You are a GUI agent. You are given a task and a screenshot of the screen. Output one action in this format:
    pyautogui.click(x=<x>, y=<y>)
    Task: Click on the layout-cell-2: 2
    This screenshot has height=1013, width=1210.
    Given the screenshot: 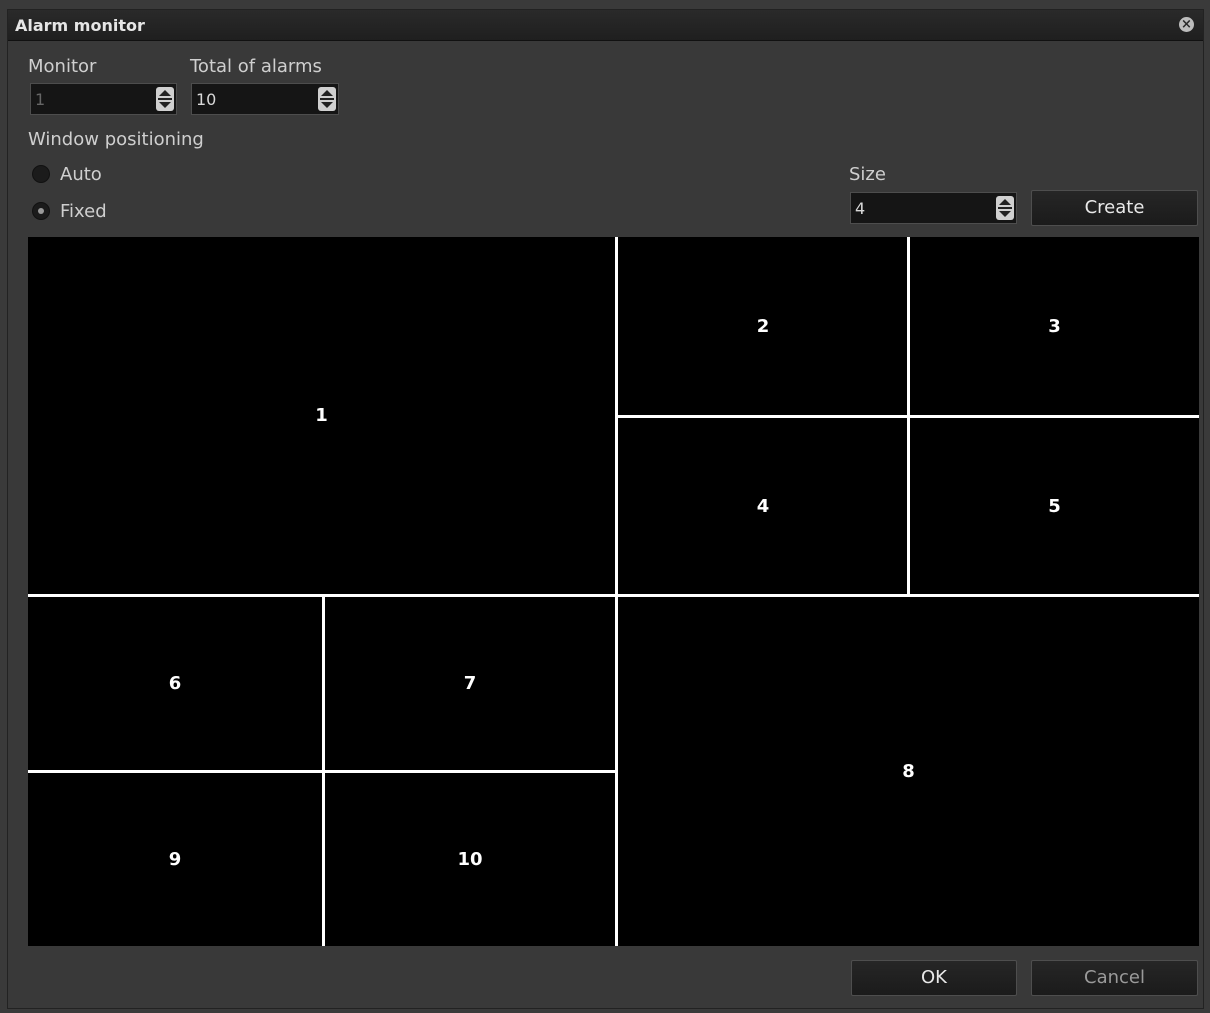 What is the action you would take?
    pyautogui.click(x=763, y=326)
    